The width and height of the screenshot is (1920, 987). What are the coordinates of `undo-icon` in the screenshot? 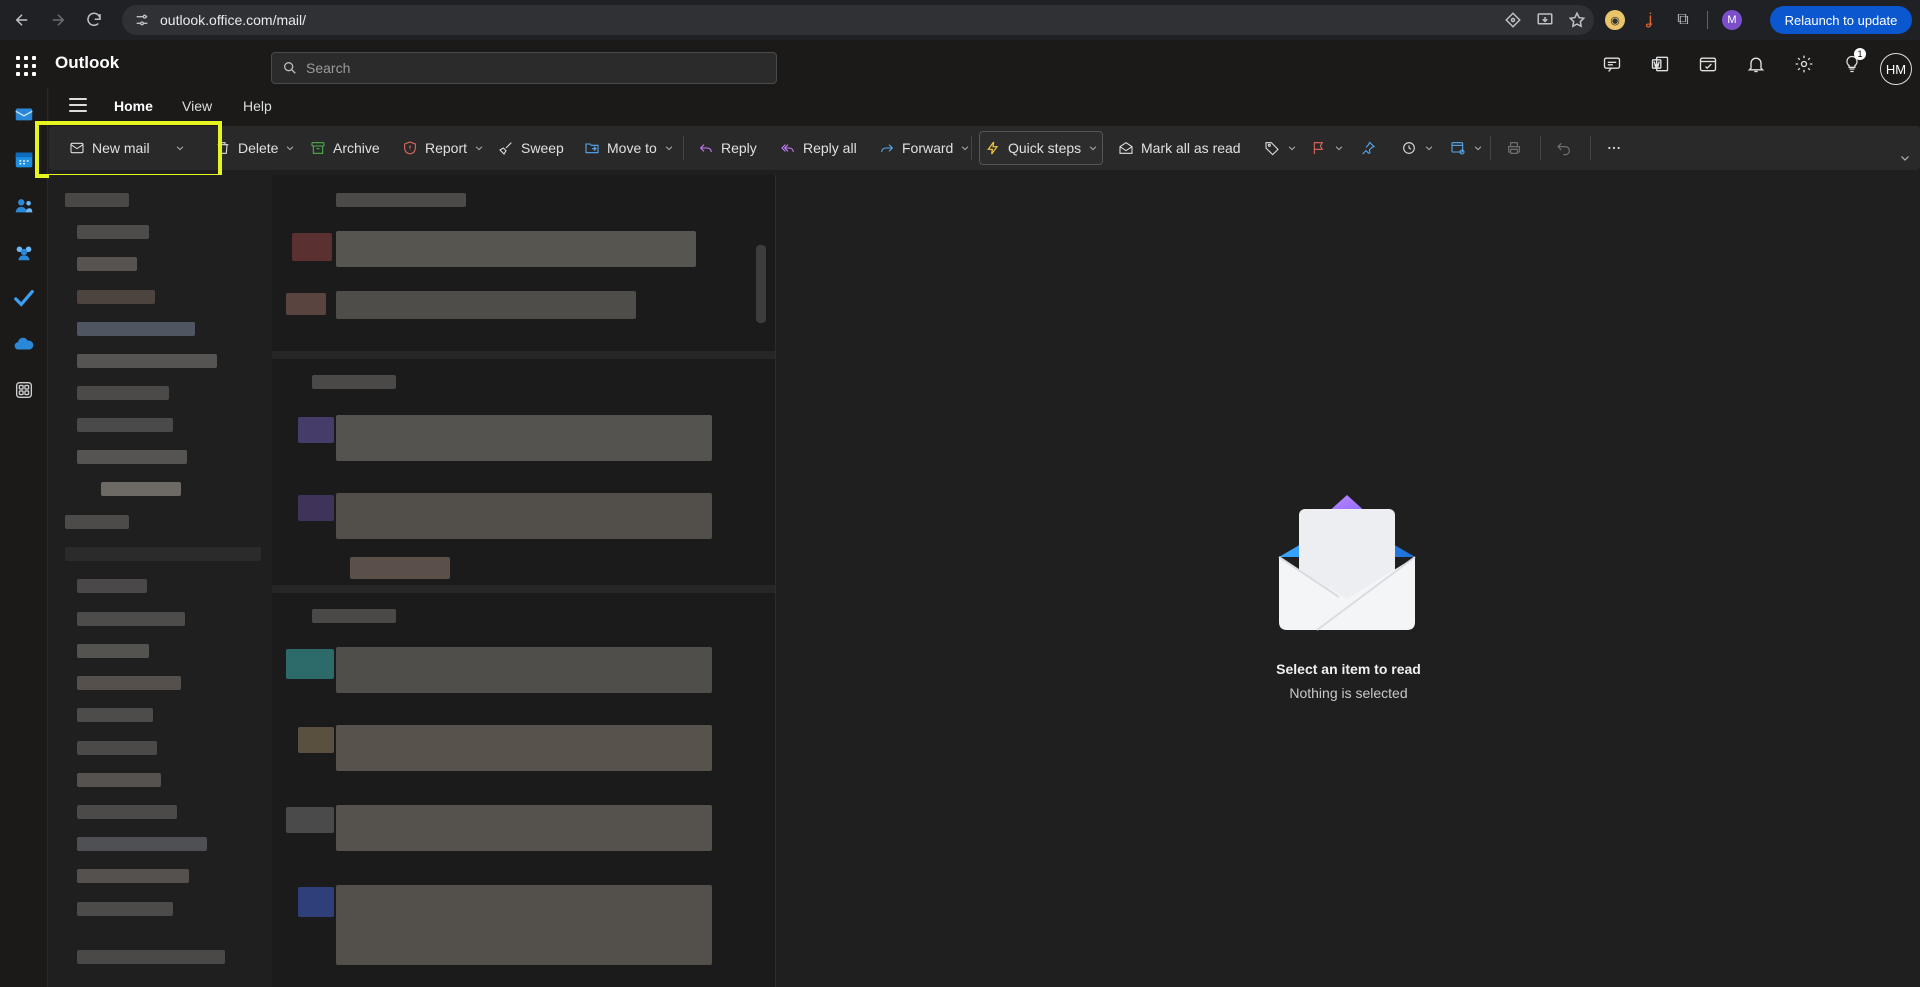 It's located at (1563, 149).